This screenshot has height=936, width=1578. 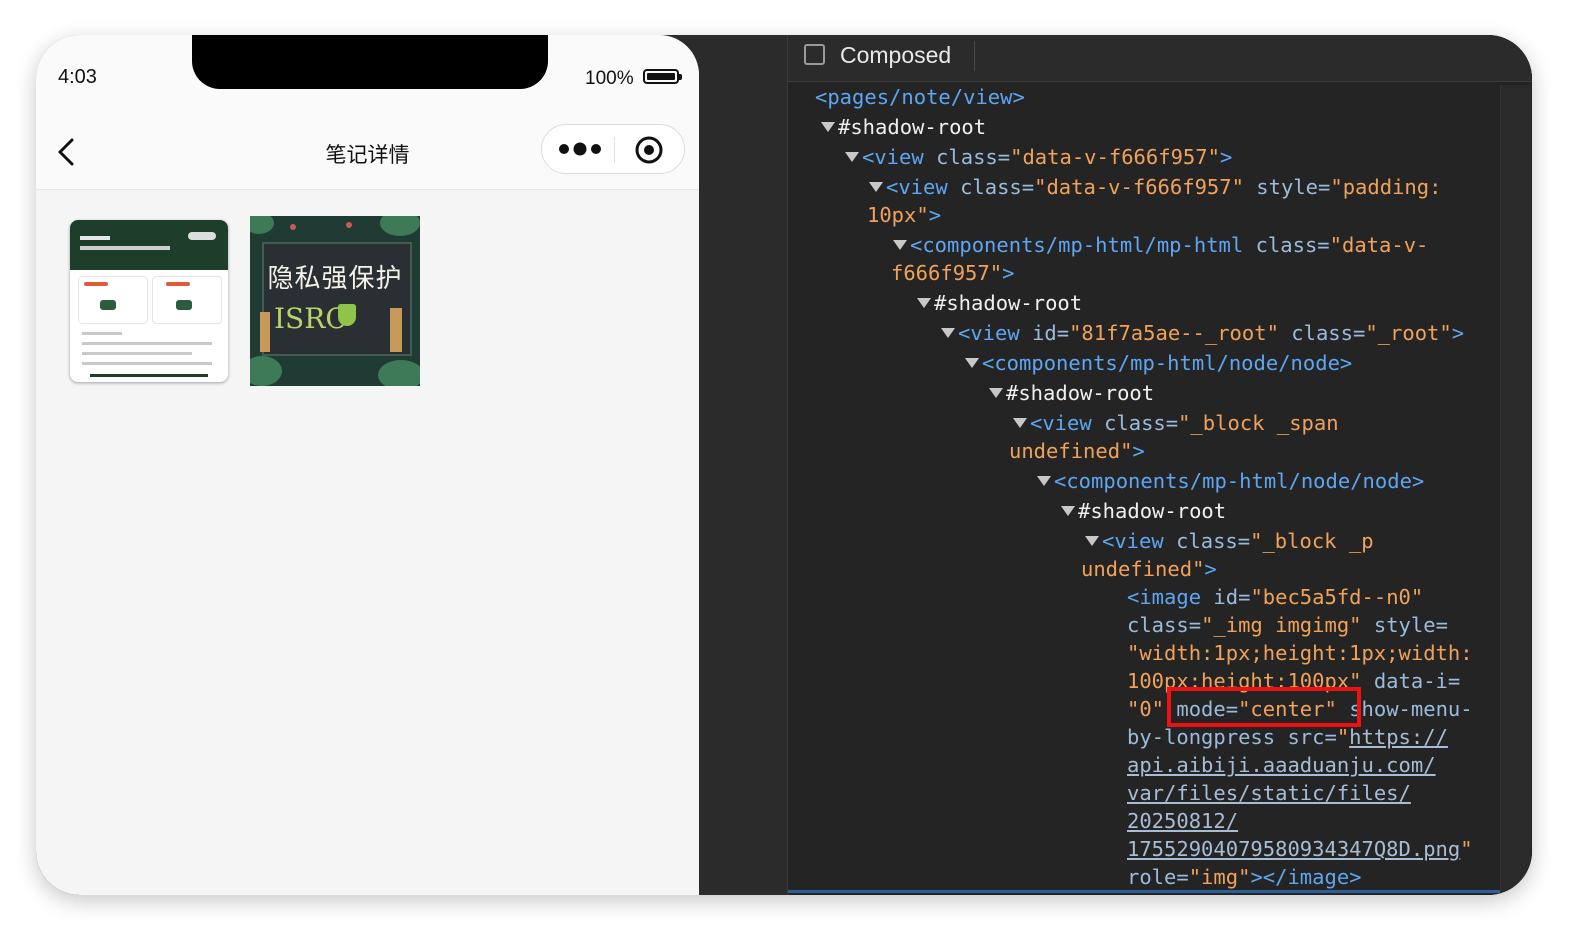 What do you see at coordinates (1300, 653) in the screenshot?
I see `dom-node-image-line: "width:1px;height:1px;width:` at bounding box center [1300, 653].